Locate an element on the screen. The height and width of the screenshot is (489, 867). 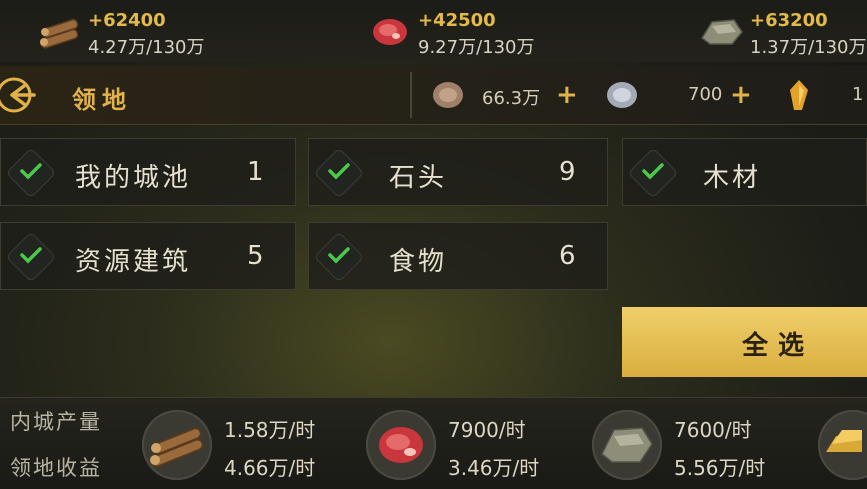
copper-coin-icon is located at coordinates (448, 95).